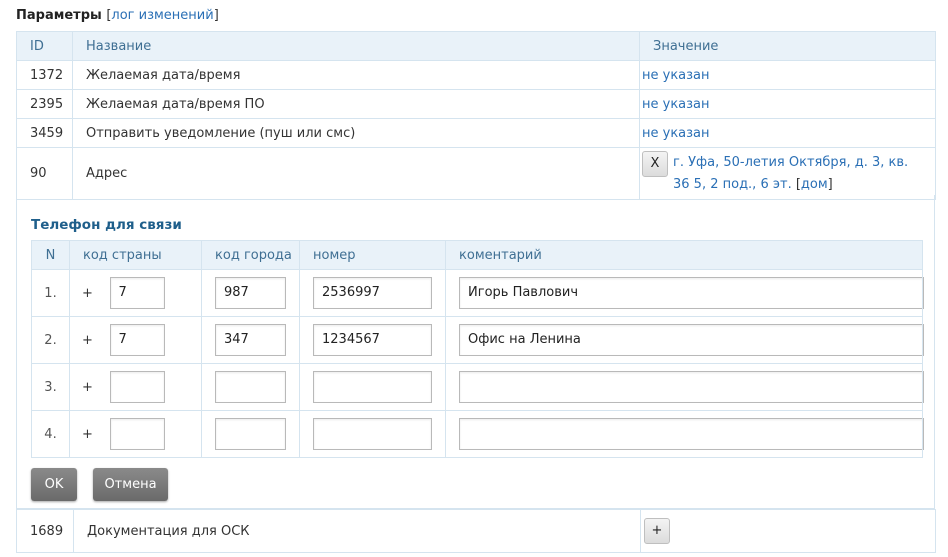 The width and height of the screenshot is (948, 557). Describe the element at coordinates (50, 434) in the screenshot. I see `row-number: 4.` at that location.